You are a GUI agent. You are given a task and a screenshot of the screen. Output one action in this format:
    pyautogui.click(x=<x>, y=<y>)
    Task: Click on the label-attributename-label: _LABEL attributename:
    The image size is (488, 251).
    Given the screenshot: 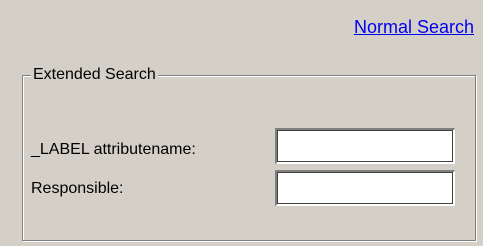 What is the action you would take?
    pyautogui.click(x=113, y=149)
    